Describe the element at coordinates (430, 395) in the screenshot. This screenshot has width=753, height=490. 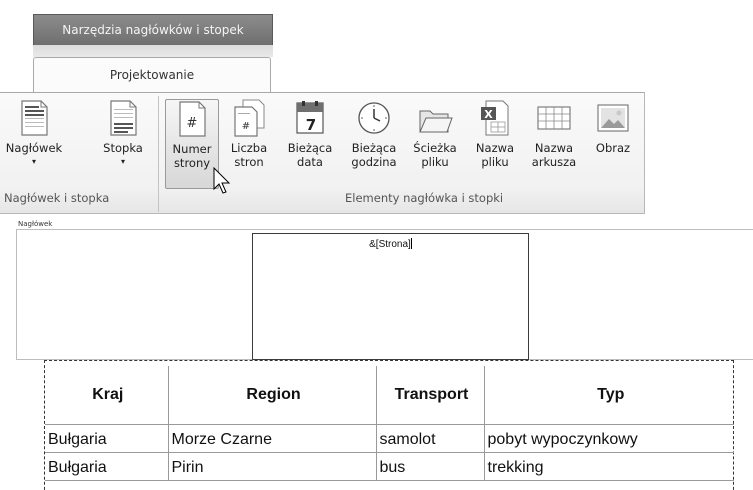
I see `column-header-transport: Transport` at that location.